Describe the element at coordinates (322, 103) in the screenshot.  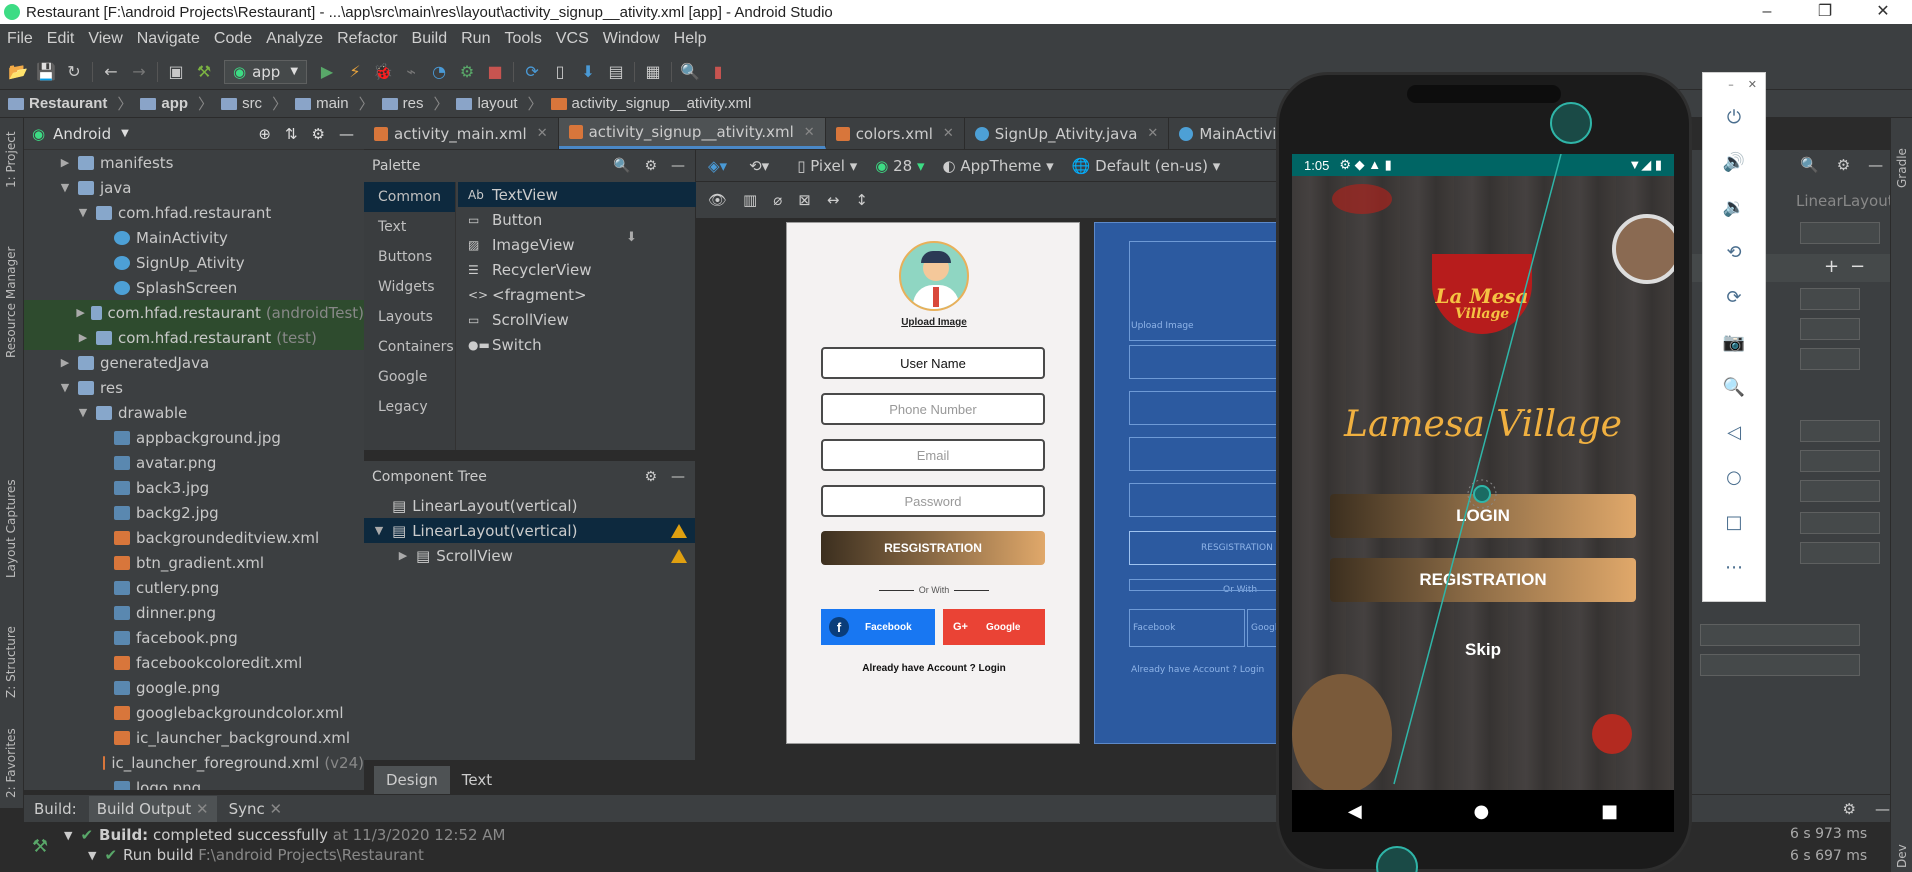
I see `breadcrumb-item: main` at that location.